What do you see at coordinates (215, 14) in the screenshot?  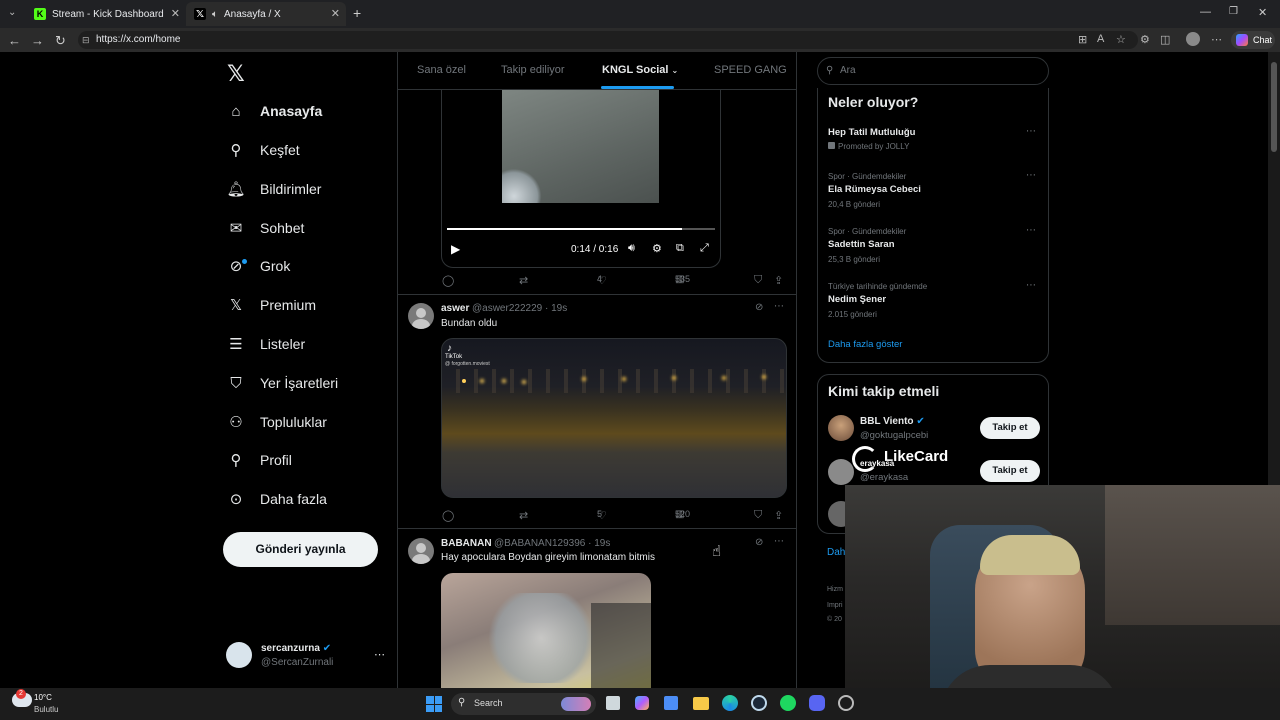 I see `speaker-icon: 🔈︎` at bounding box center [215, 14].